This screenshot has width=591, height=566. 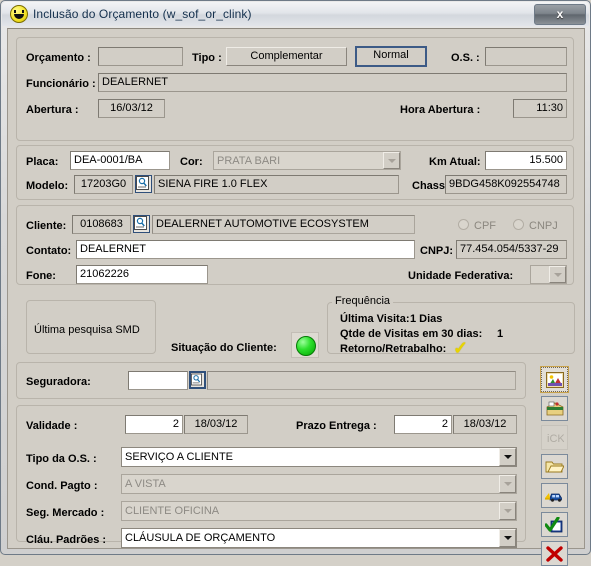 What do you see at coordinates (46, 226) in the screenshot?
I see `cliente-label: Cliente:` at bounding box center [46, 226].